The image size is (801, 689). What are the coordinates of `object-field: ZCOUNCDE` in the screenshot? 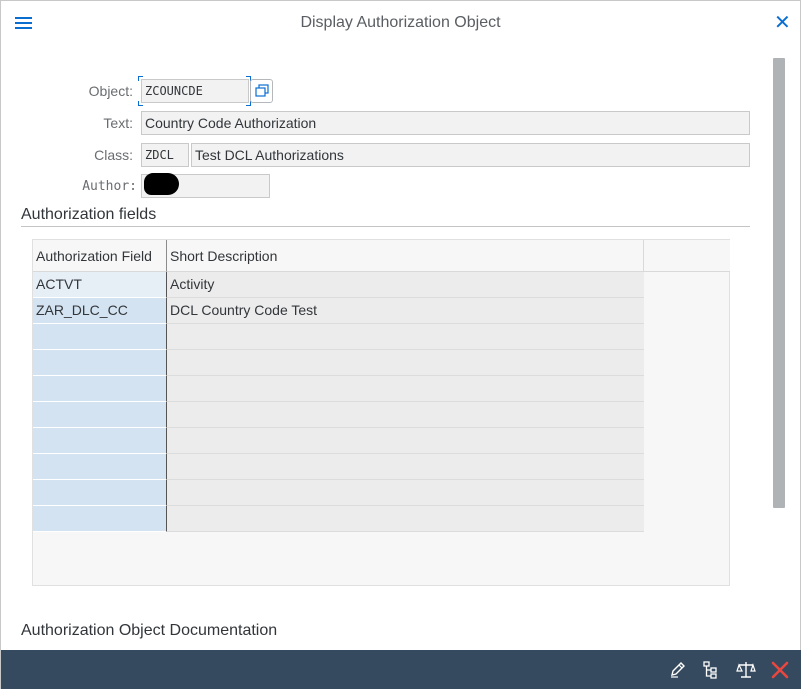 It's located at (195, 91).